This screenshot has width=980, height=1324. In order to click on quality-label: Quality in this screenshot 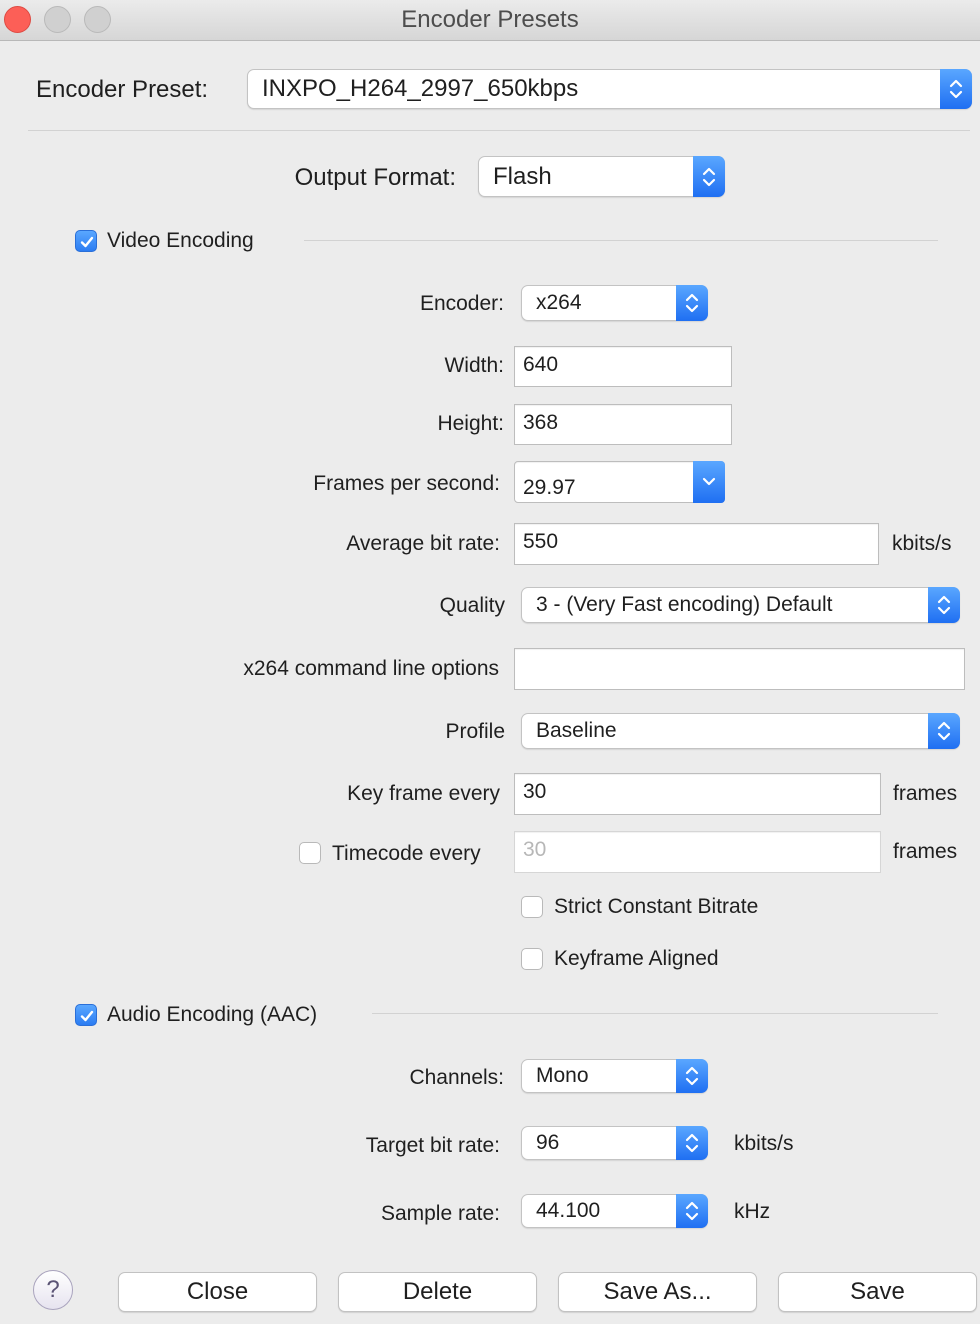, I will do `click(472, 605)`.